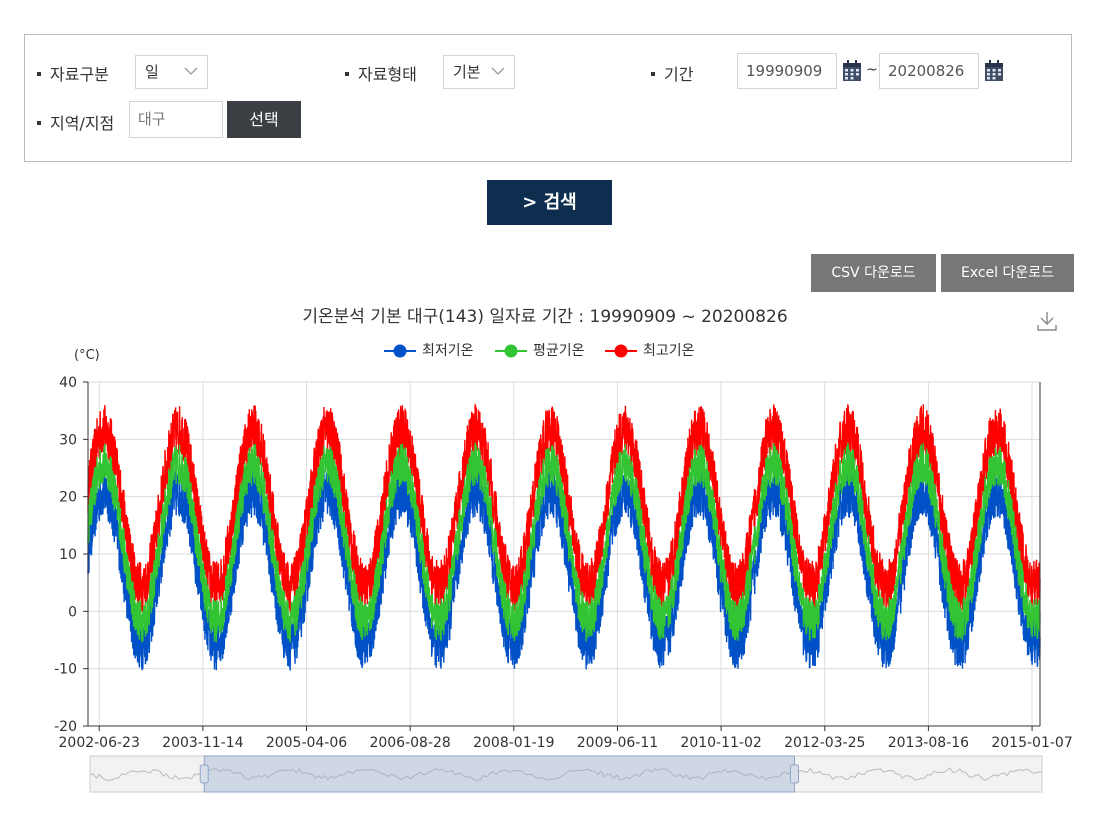  What do you see at coordinates (68, 555) in the screenshot?
I see `y-tick-label: 10` at bounding box center [68, 555].